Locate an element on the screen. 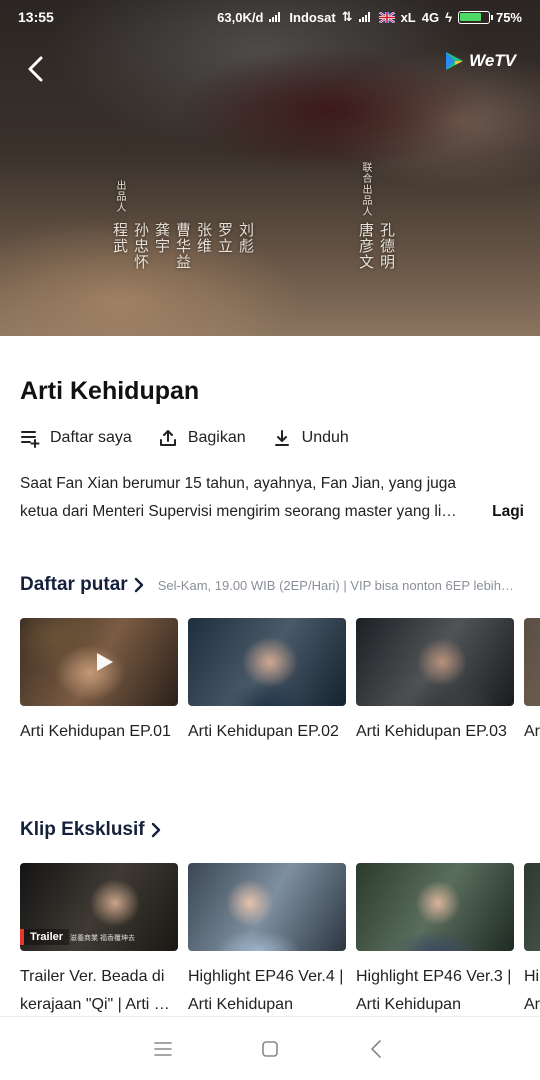 The image size is (540, 1080). credit-name: 孙忠怀 is located at coordinates (141, 246).